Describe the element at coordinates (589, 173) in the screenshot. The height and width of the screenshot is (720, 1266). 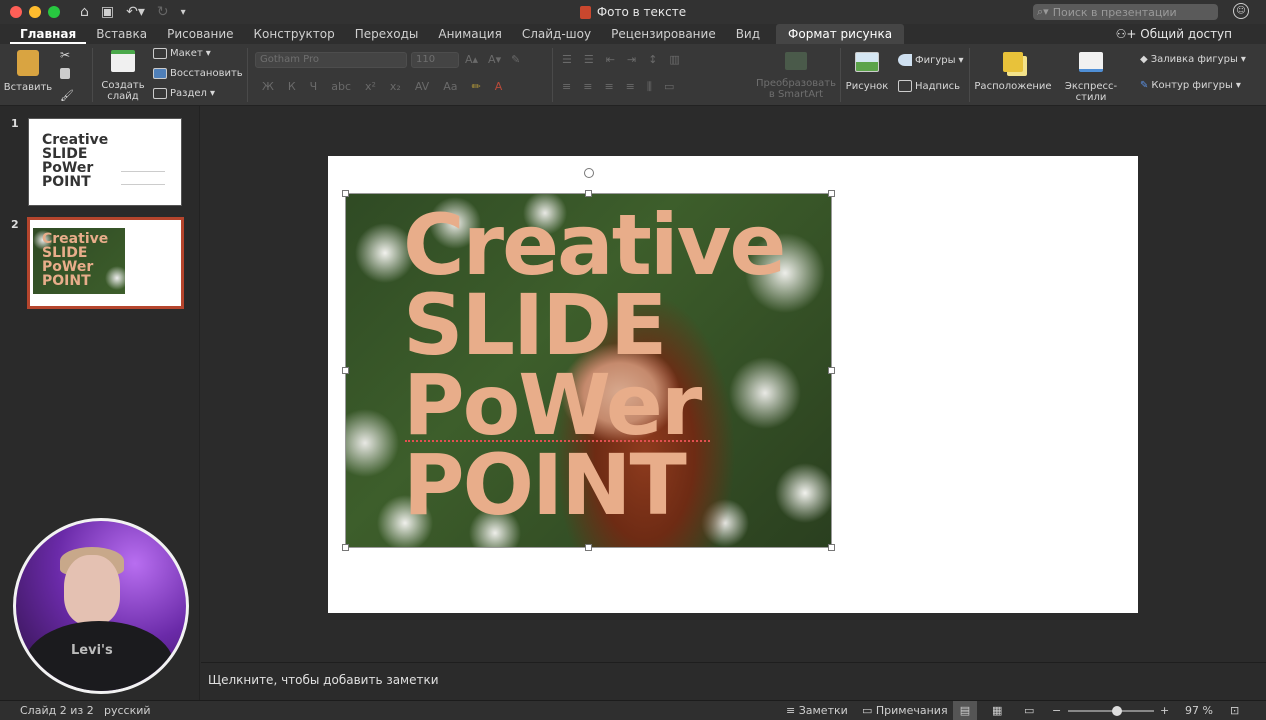
I see `rotate-handle-icon` at that location.